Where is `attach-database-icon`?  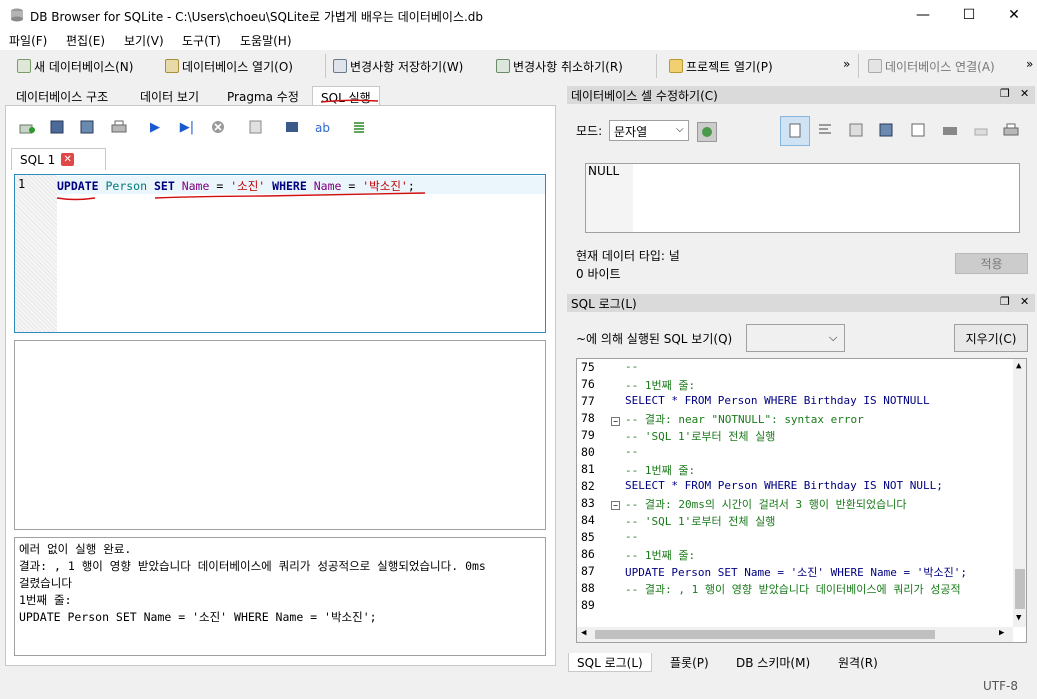 attach-database-icon is located at coordinates (875, 66).